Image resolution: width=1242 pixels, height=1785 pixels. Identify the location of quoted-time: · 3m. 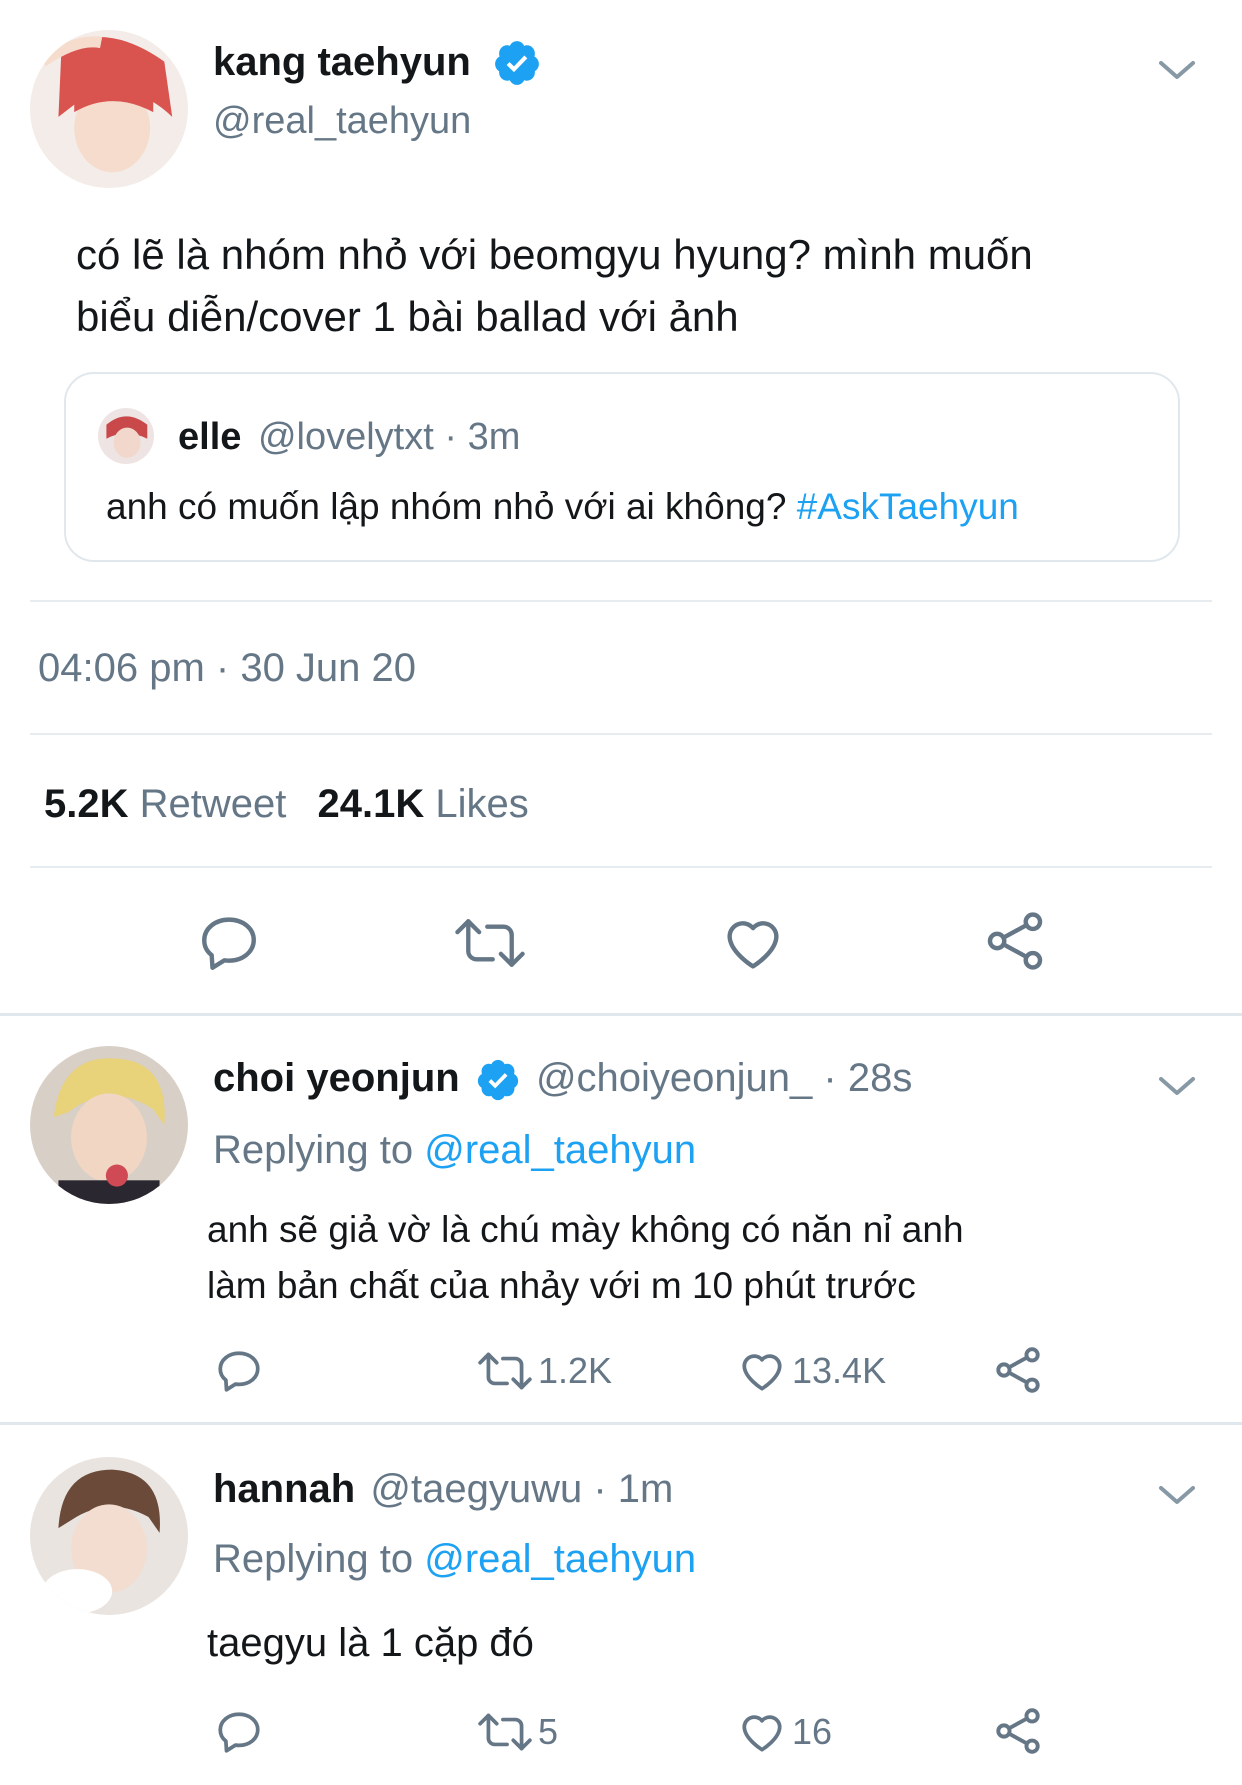
(482, 437).